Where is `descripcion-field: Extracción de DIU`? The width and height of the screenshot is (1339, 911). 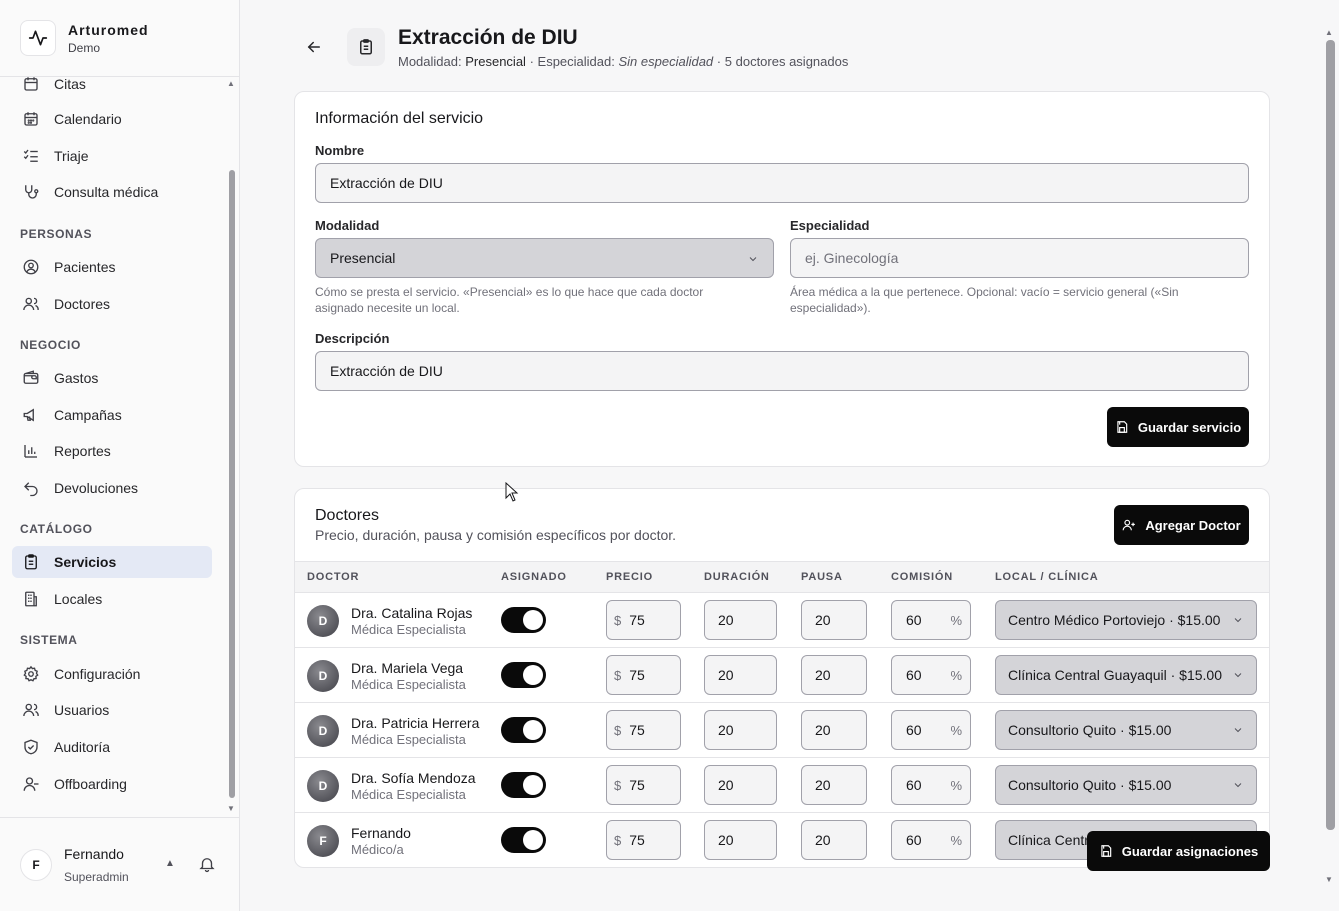 descripcion-field: Extracción de DIU is located at coordinates (782, 371).